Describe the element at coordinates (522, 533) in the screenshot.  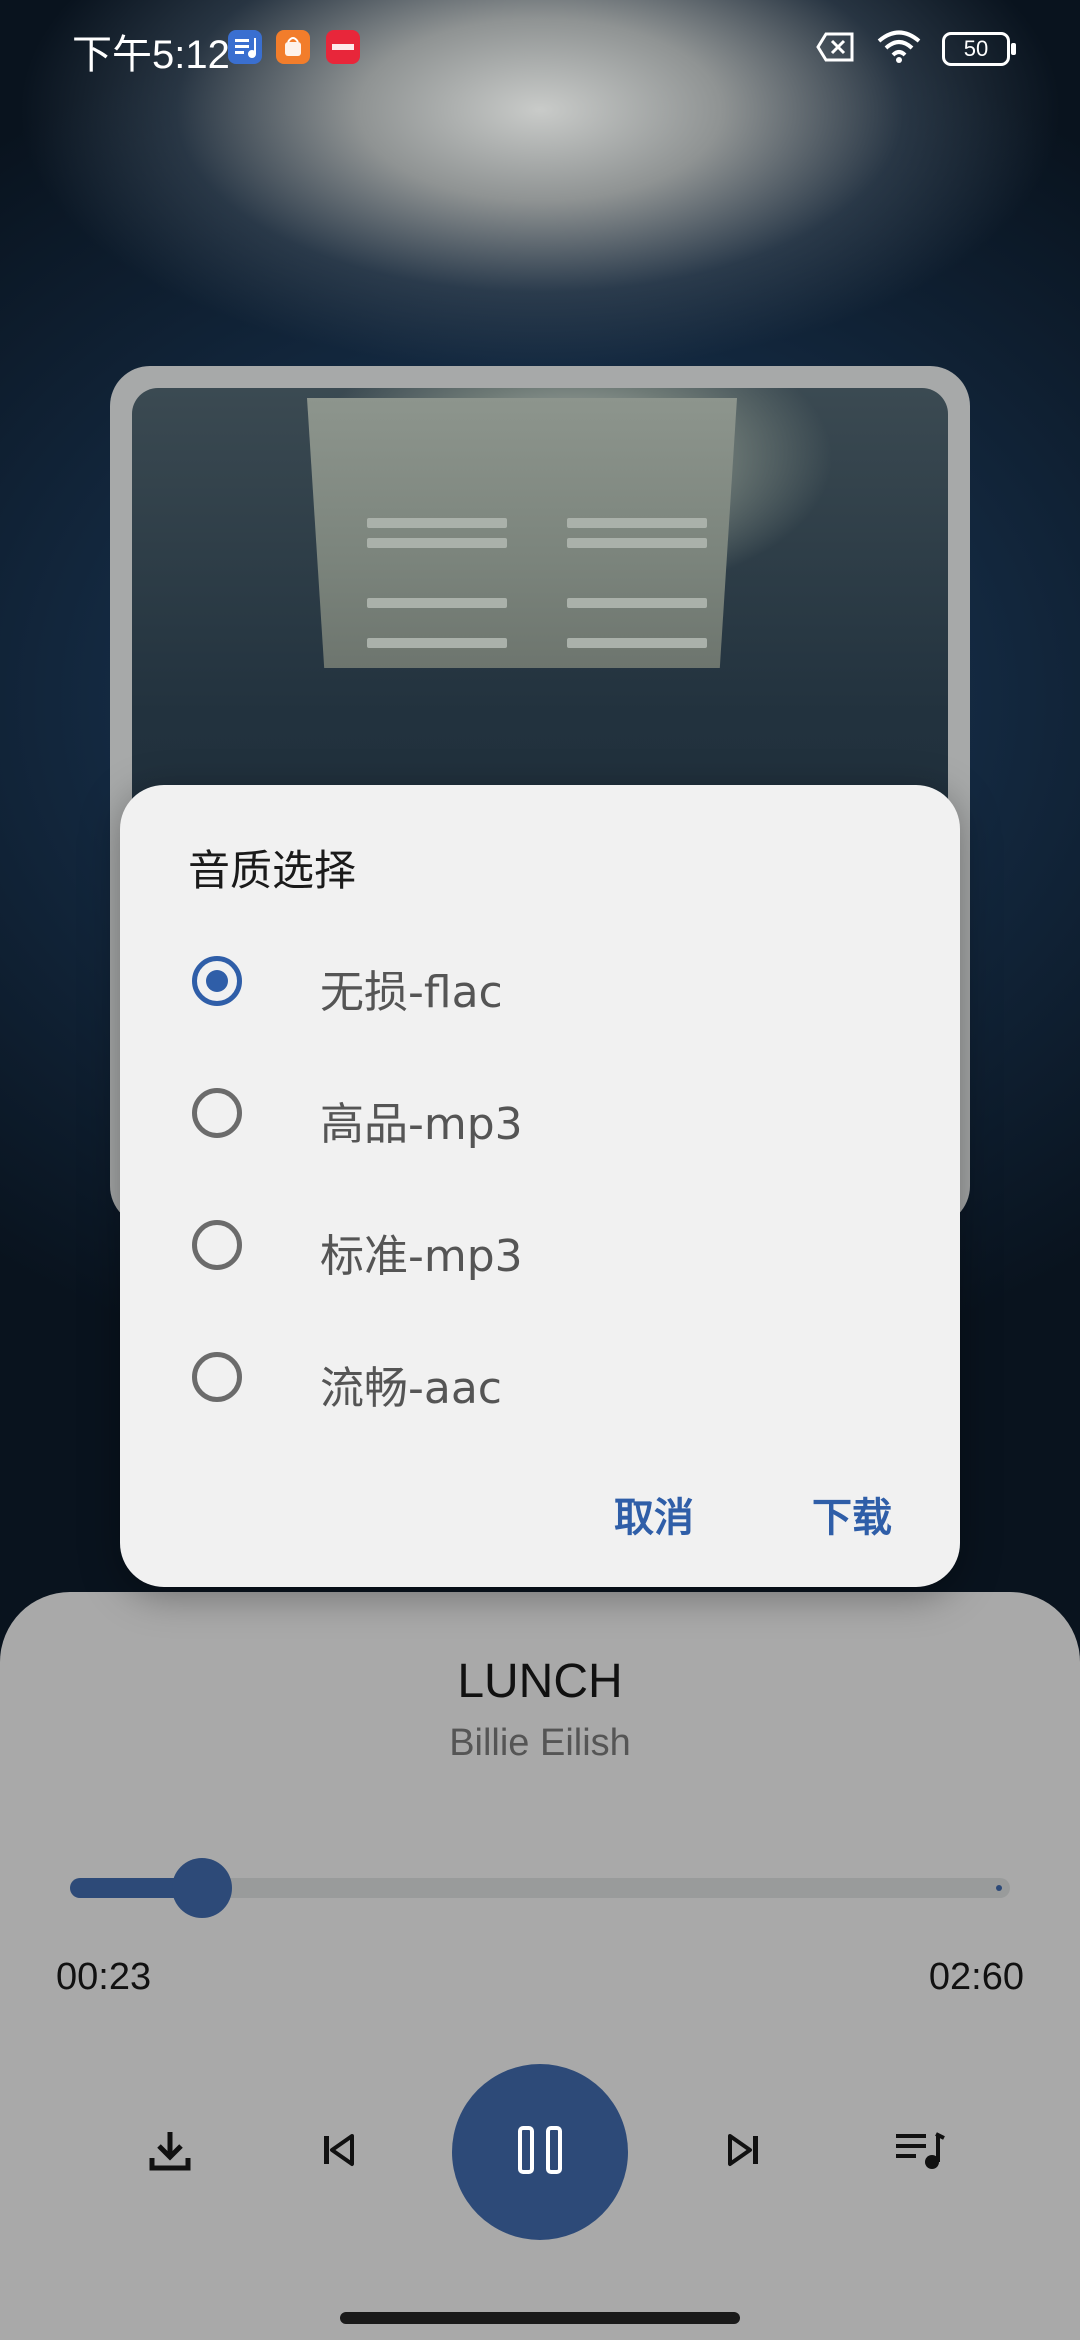
I see `album-art-box` at that location.